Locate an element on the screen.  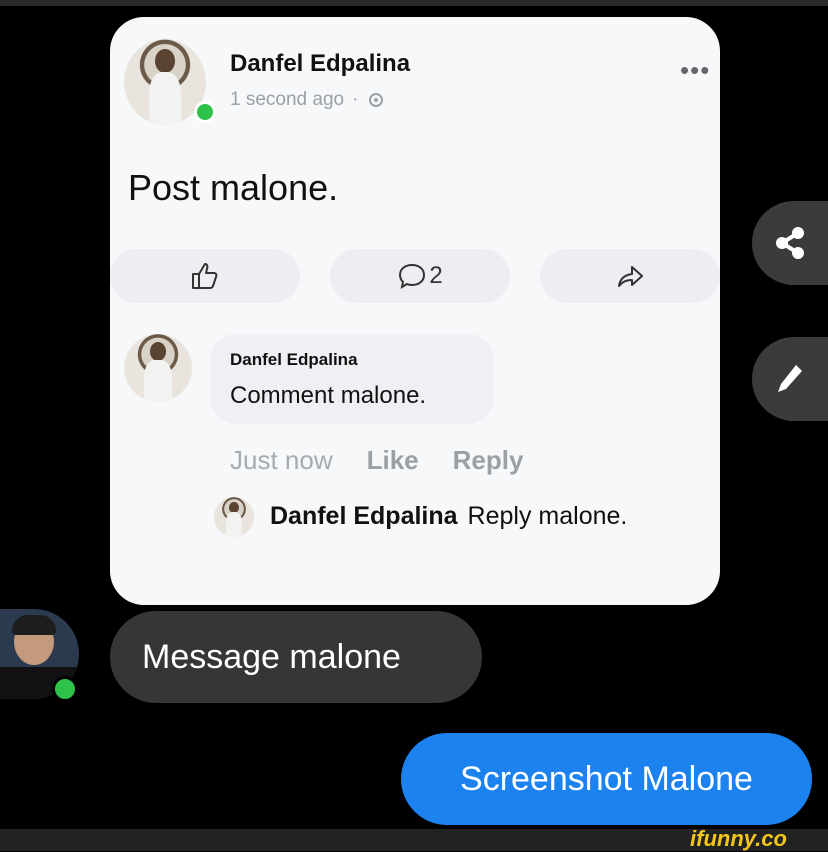
more-dots-icon: ••• is located at coordinates (695, 70).